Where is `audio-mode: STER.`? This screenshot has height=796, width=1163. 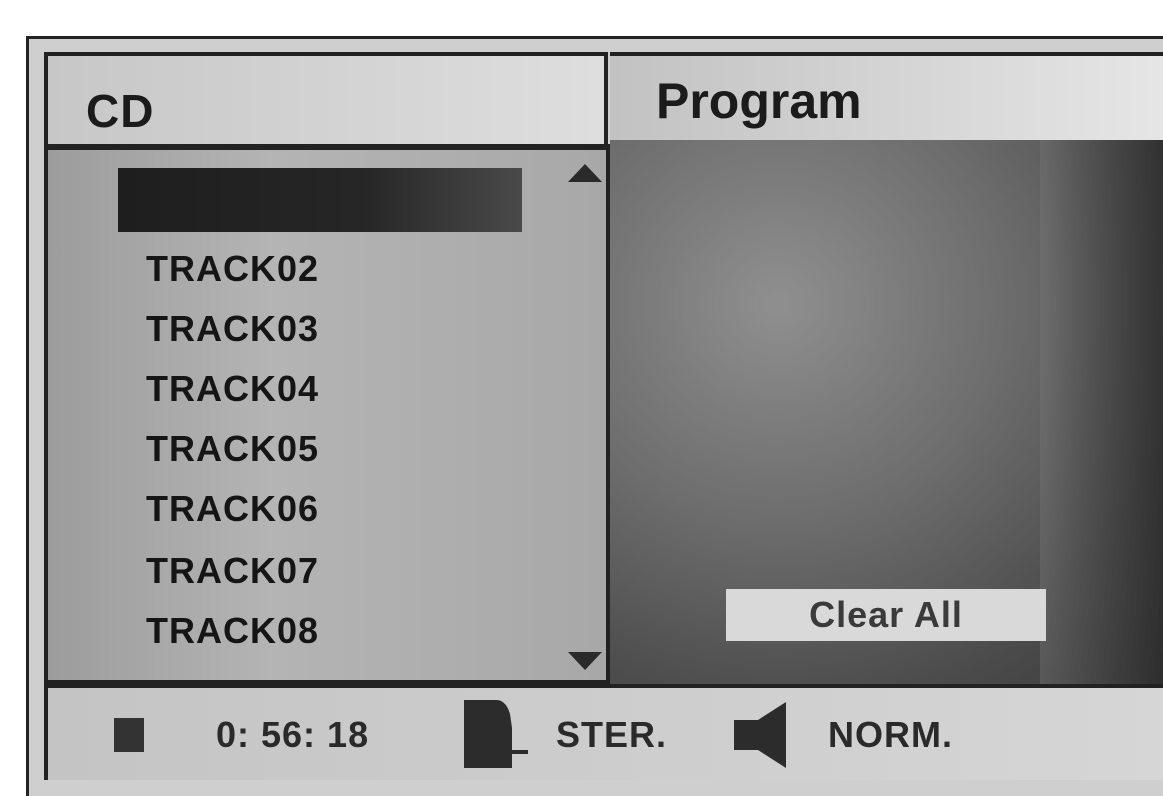 audio-mode: STER. is located at coordinates (612, 734).